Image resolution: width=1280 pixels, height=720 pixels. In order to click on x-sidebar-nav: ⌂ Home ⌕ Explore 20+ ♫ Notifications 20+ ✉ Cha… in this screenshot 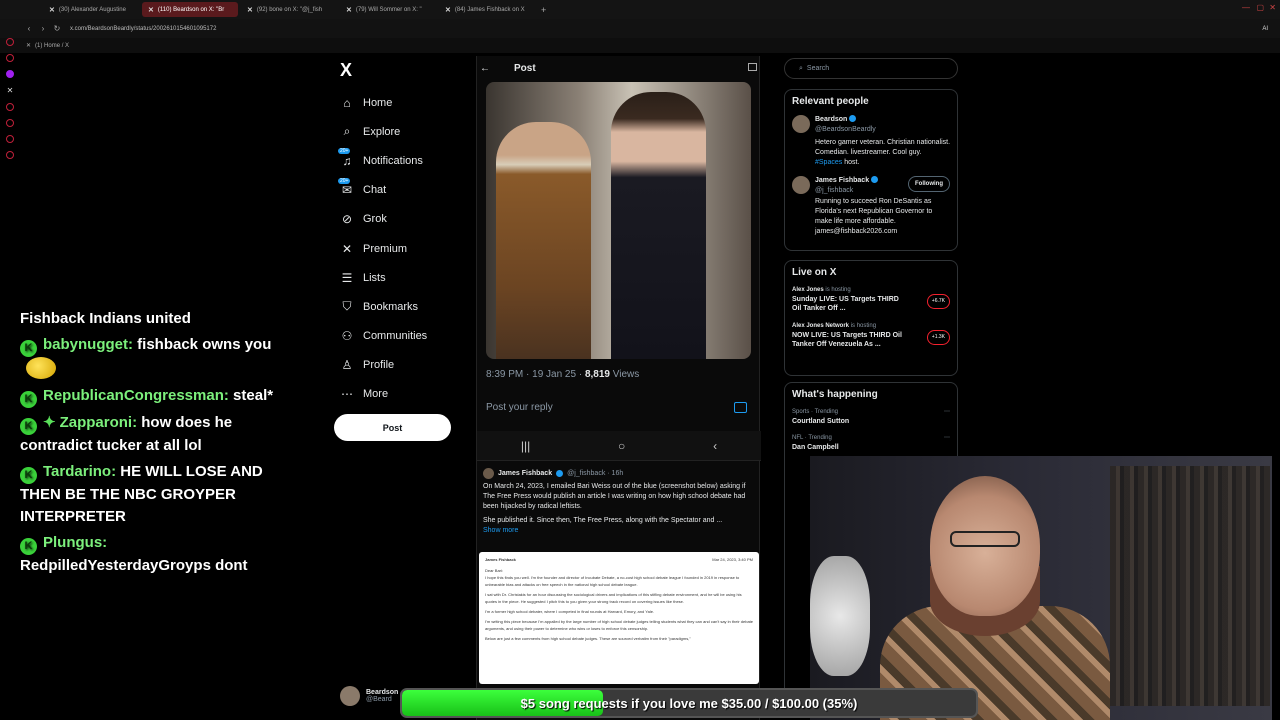, I will do `click(404, 248)`.